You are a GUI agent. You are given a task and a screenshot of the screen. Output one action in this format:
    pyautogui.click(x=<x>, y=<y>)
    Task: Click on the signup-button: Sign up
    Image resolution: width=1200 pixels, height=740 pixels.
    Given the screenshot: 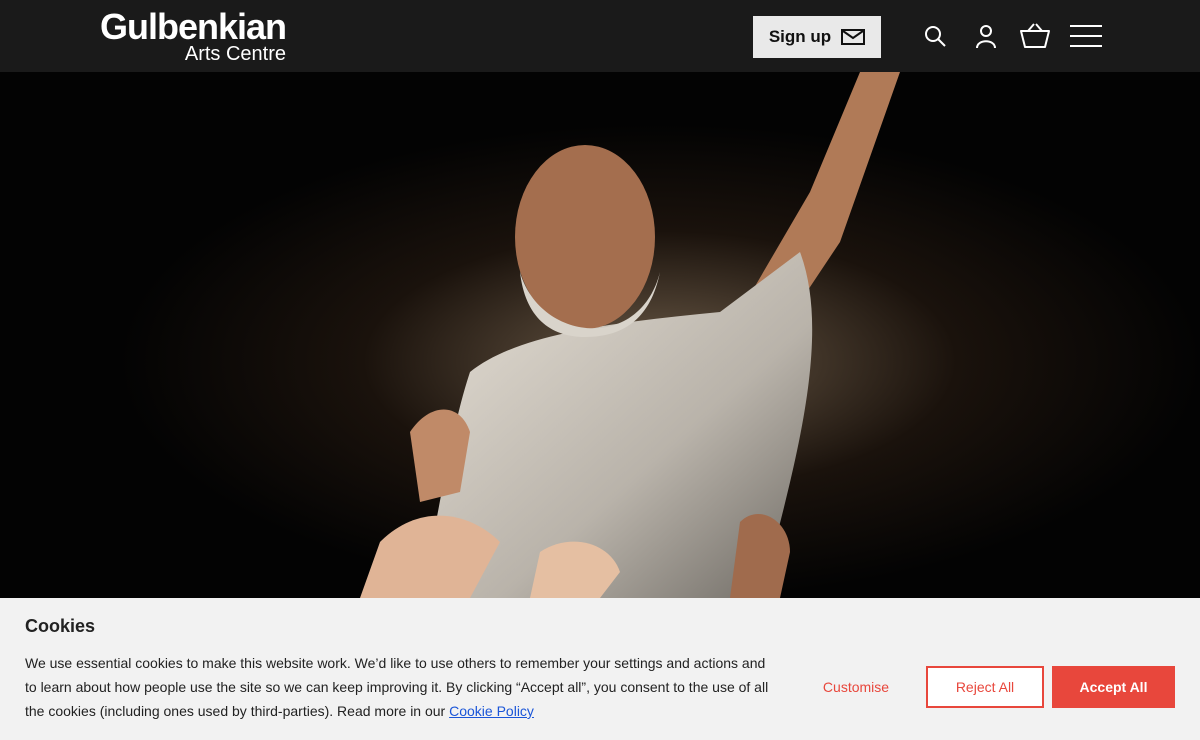 What is the action you would take?
    pyautogui.click(x=817, y=37)
    